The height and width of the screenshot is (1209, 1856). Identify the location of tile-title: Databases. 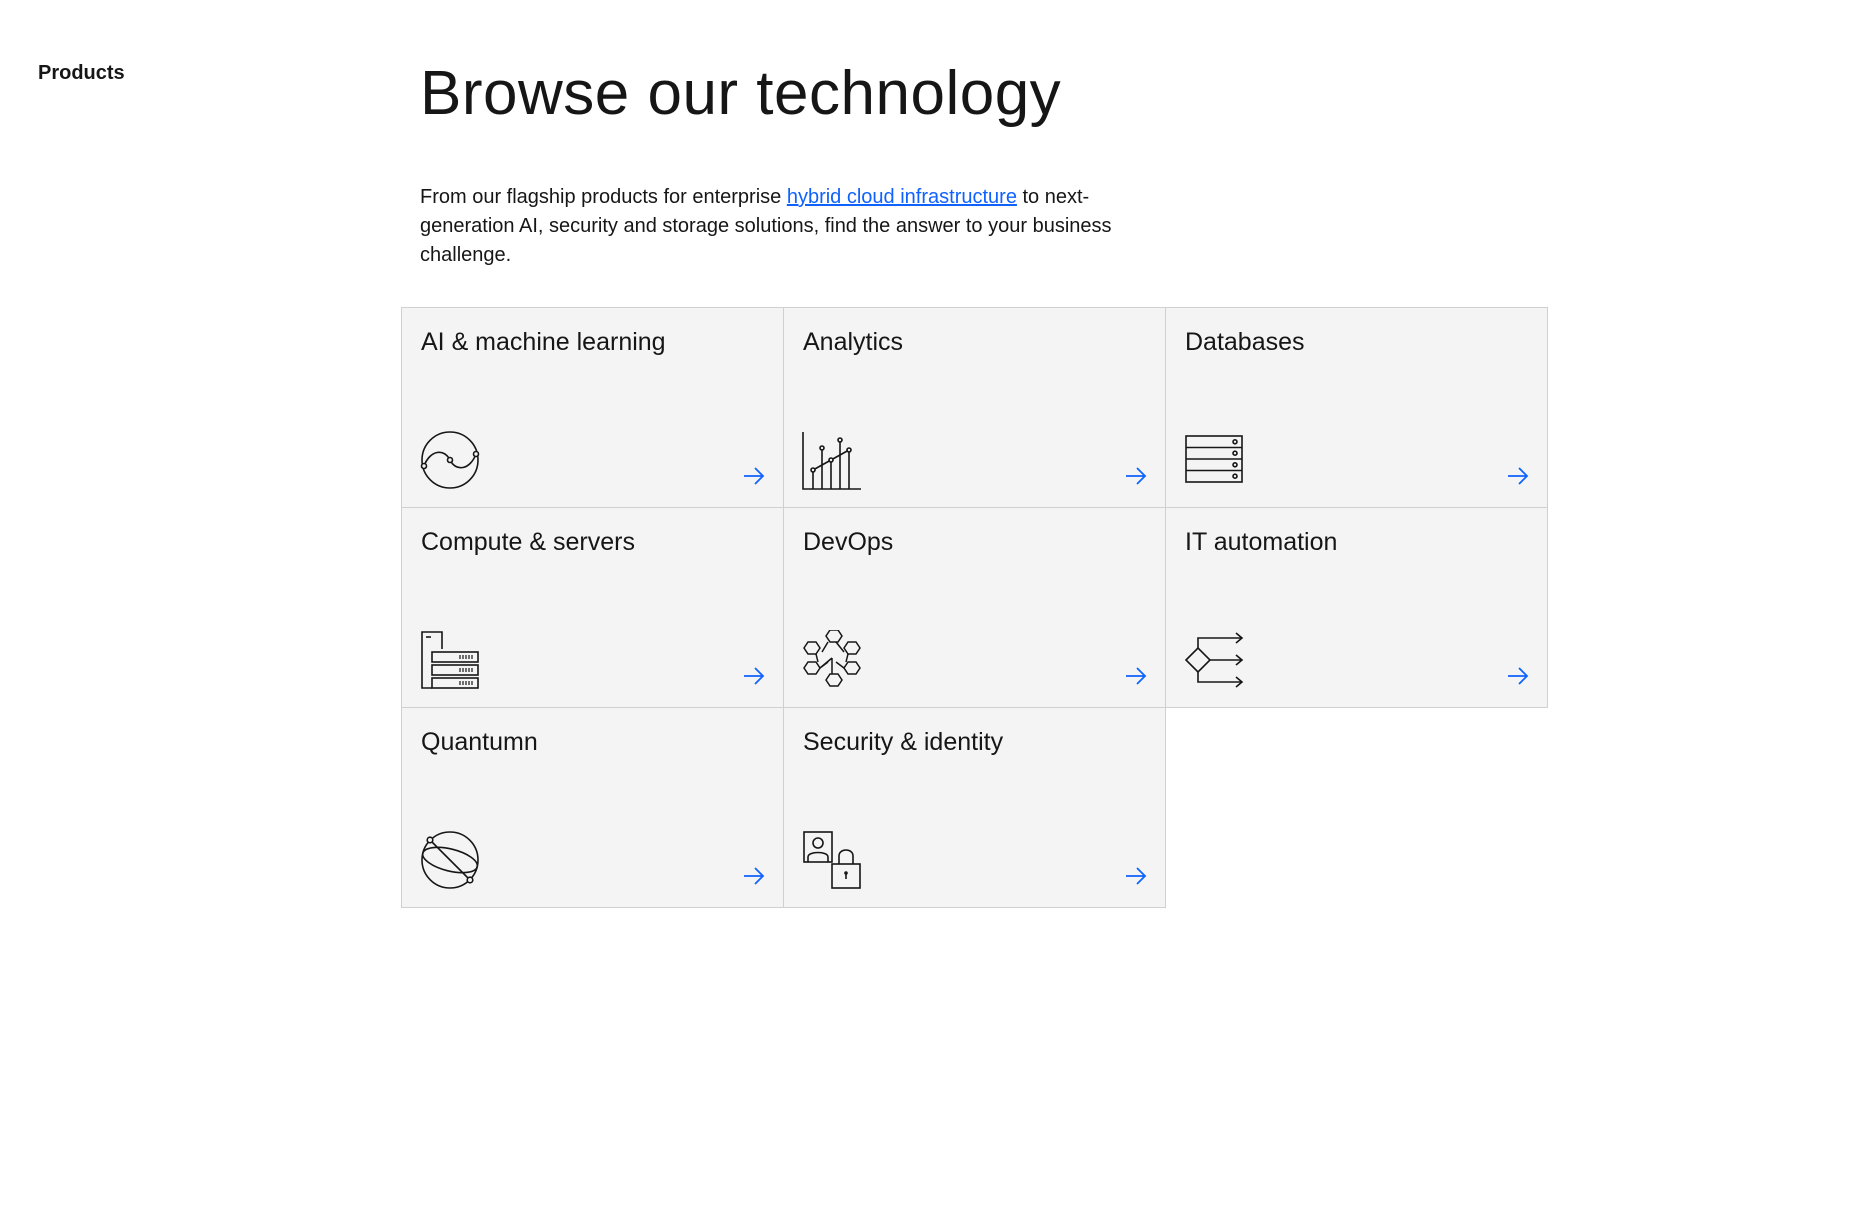
(1245, 342).